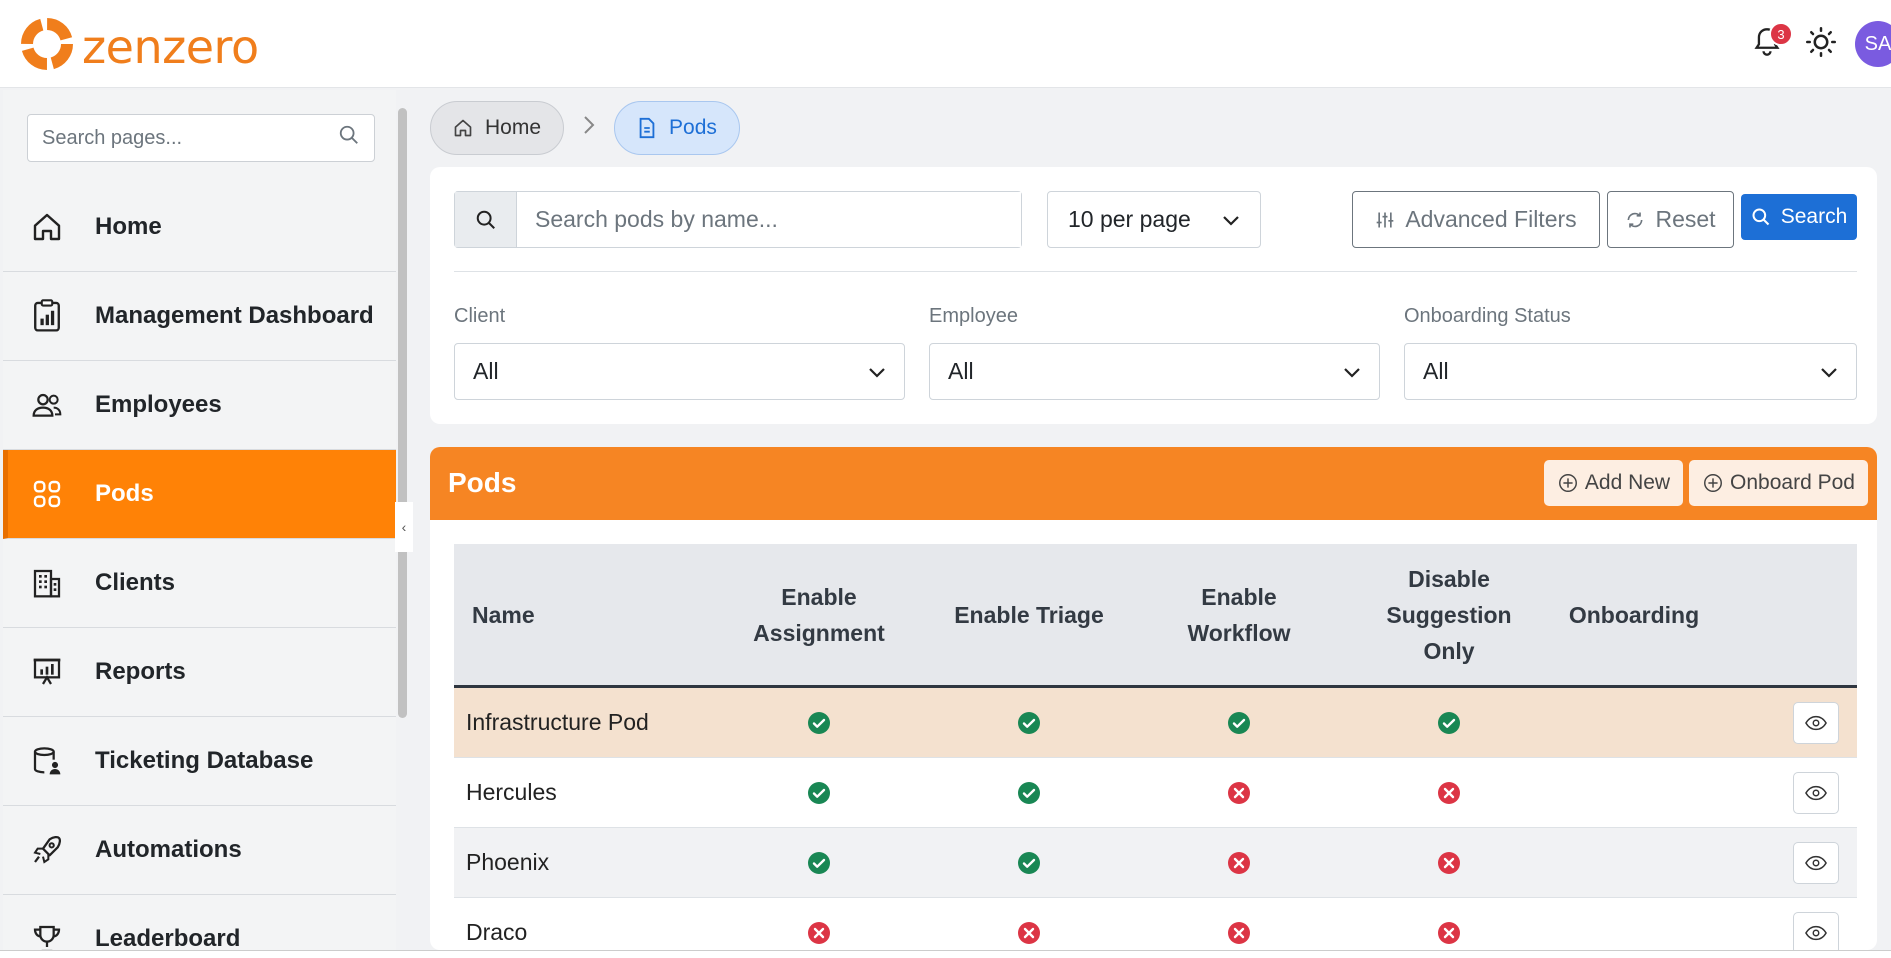  Describe the element at coordinates (1155, 271) in the screenshot. I see `divider` at that location.